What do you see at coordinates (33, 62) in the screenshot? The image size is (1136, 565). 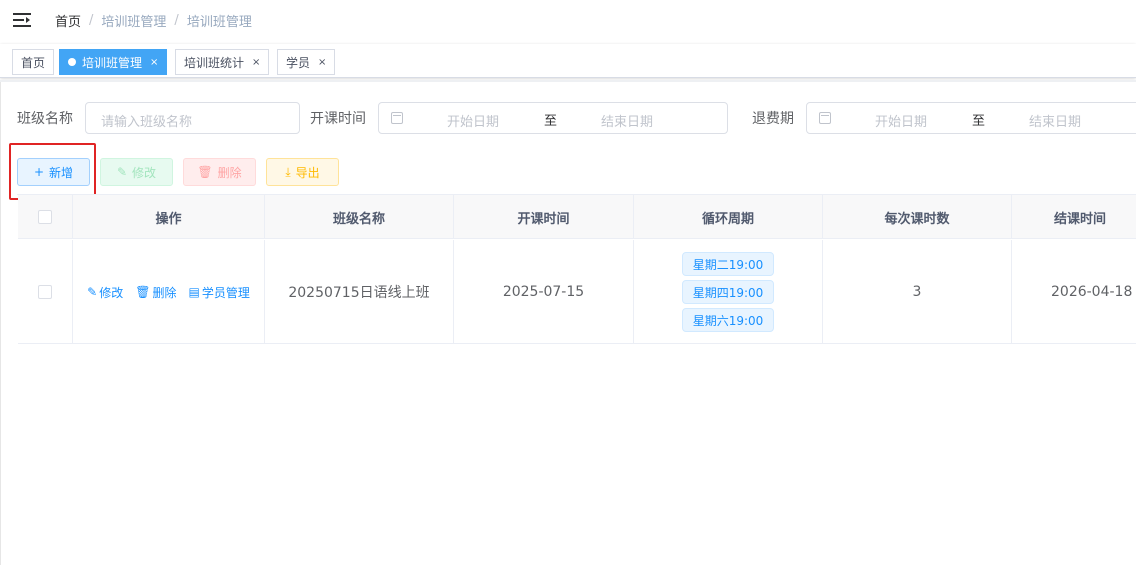 I see `tag-home: 首页` at bounding box center [33, 62].